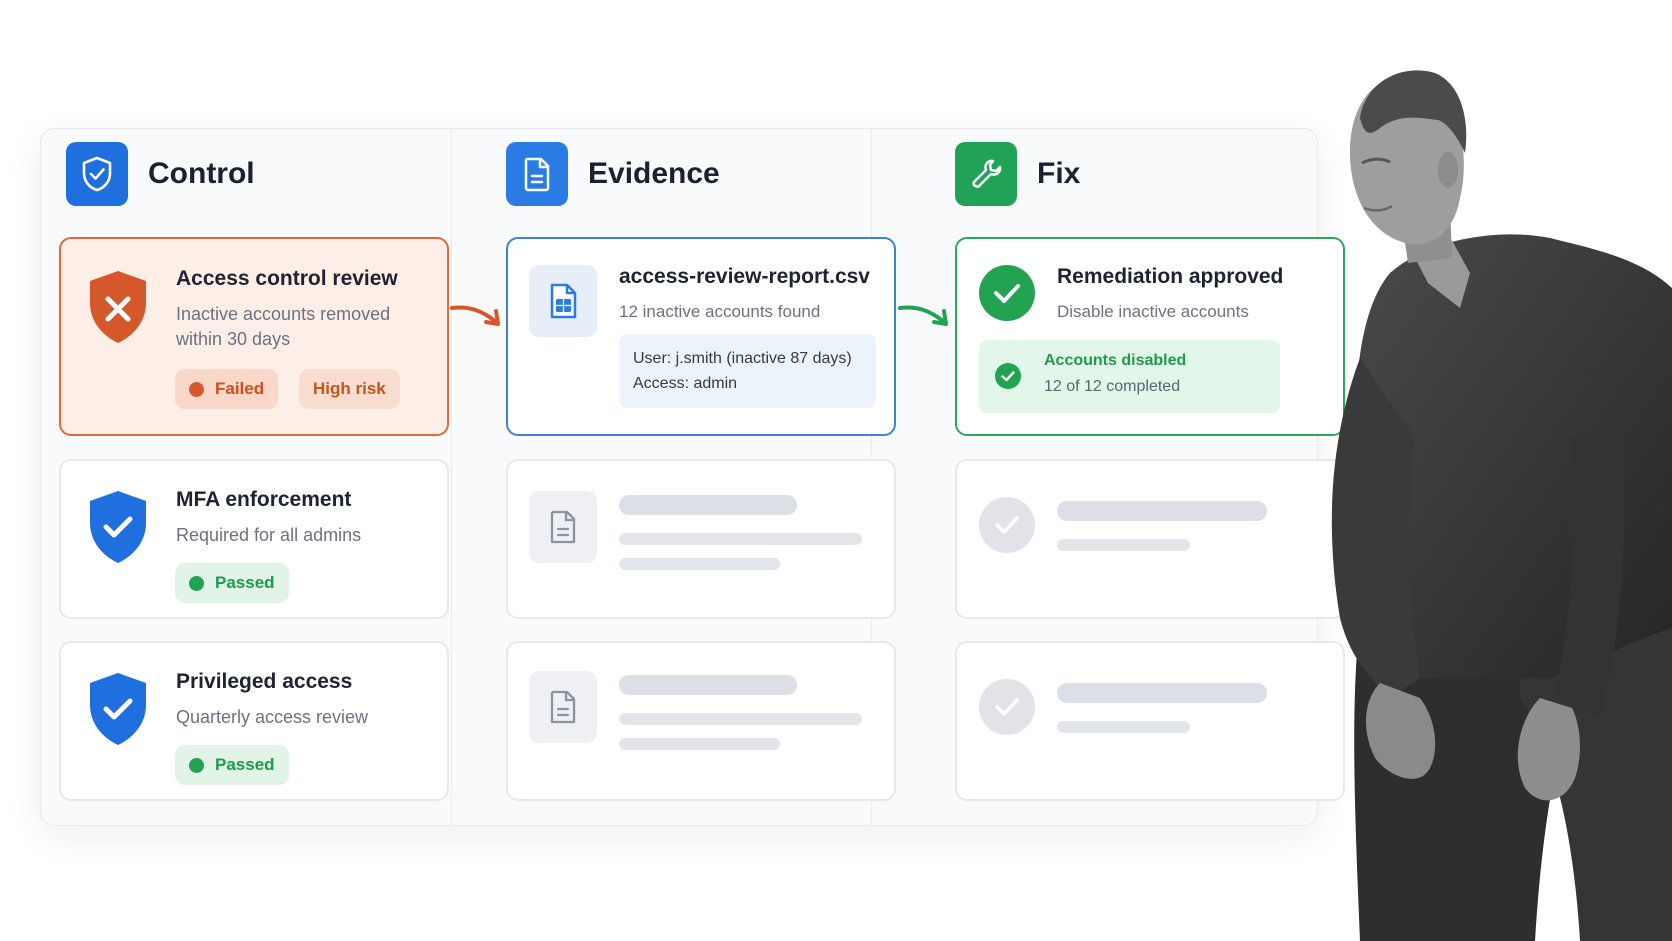 The height and width of the screenshot is (941, 1672). What do you see at coordinates (201, 173) in the screenshot?
I see `control-column-title: Control` at bounding box center [201, 173].